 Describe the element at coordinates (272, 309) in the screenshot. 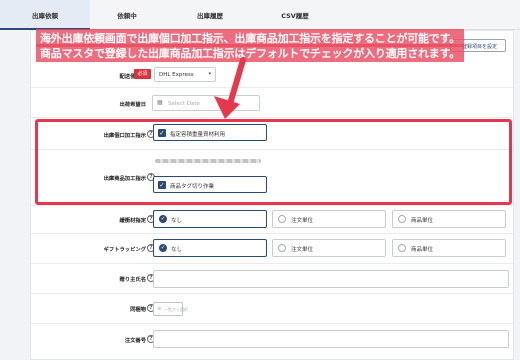

I see `row-enclosure` at that location.